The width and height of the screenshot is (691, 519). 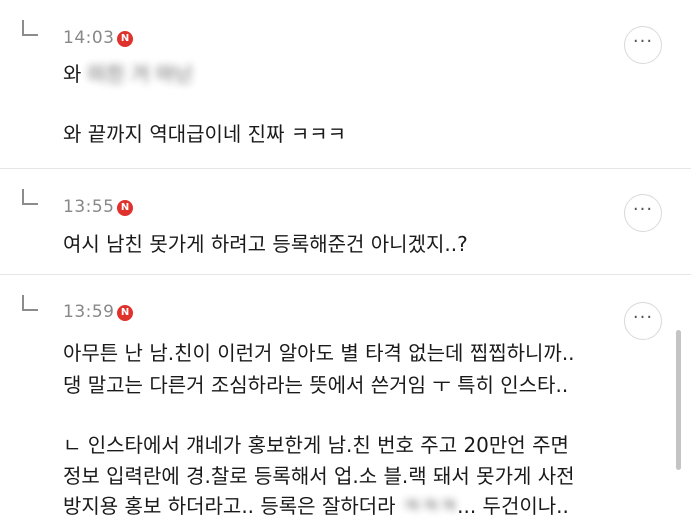 What do you see at coordinates (316, 385) in the screenshot?
I see `comment-text-line: 댕 말고는 다른거 조심하라는 뜻에서 쓴거임 ㅜ 특히 인스타..` at bounding box center [316, 385].